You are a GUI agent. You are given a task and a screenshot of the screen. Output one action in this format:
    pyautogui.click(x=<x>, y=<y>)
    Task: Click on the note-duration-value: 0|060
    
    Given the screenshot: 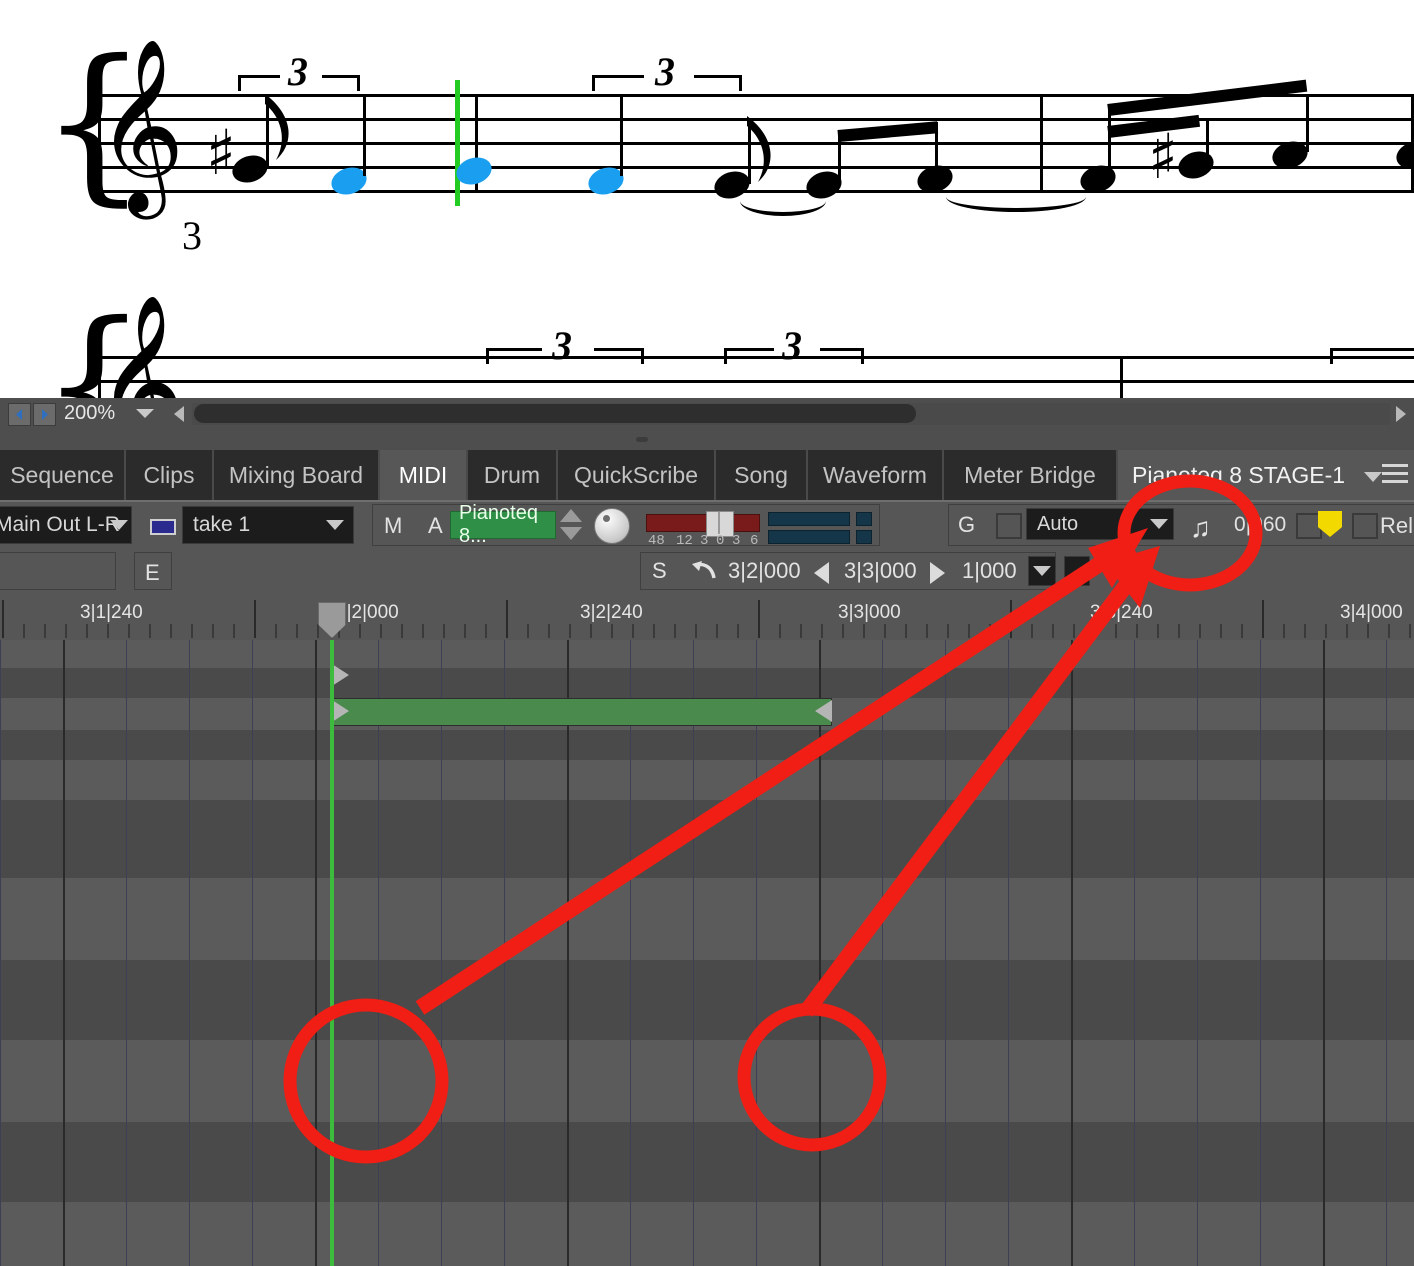 What is the action you would take?
    pyautogui.click(x=1260, y=525)
    